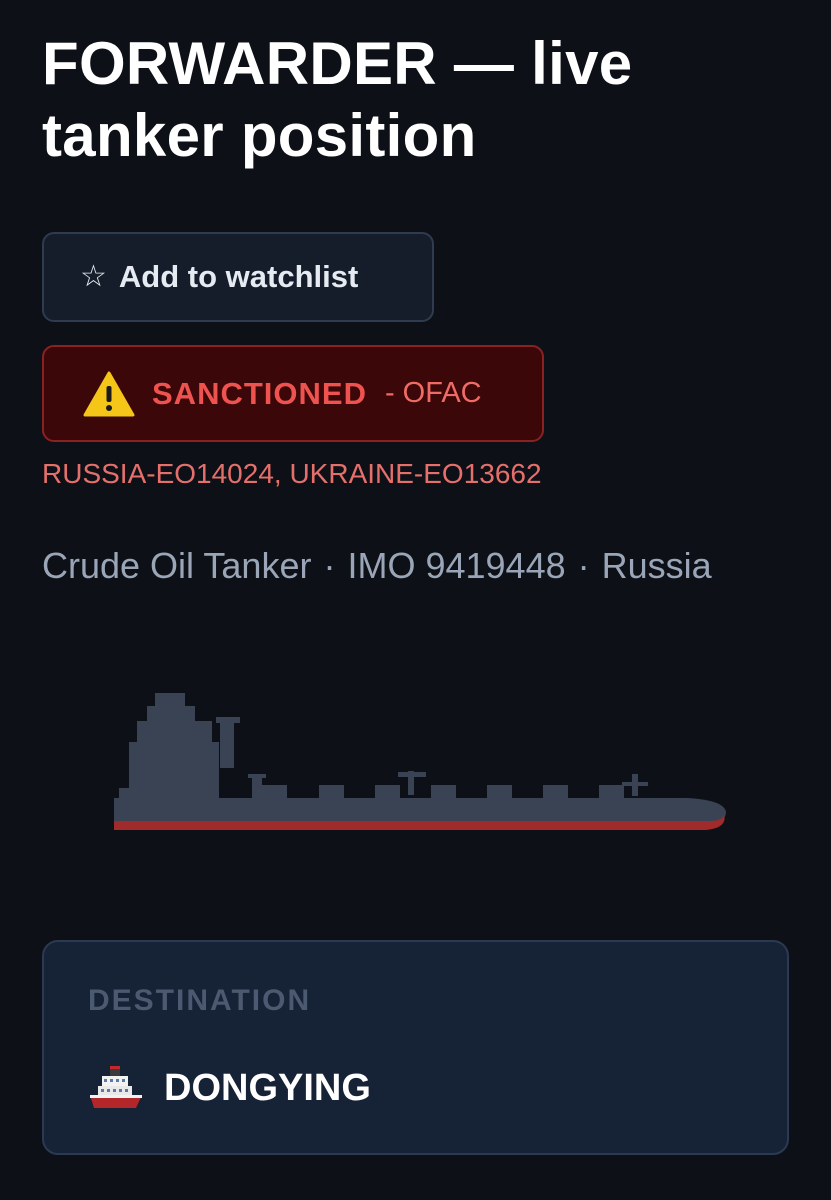  Describe the element at coordinates (456, 565) in the screenshot. I see `vessel-imo: IMO 9419448` at that location.